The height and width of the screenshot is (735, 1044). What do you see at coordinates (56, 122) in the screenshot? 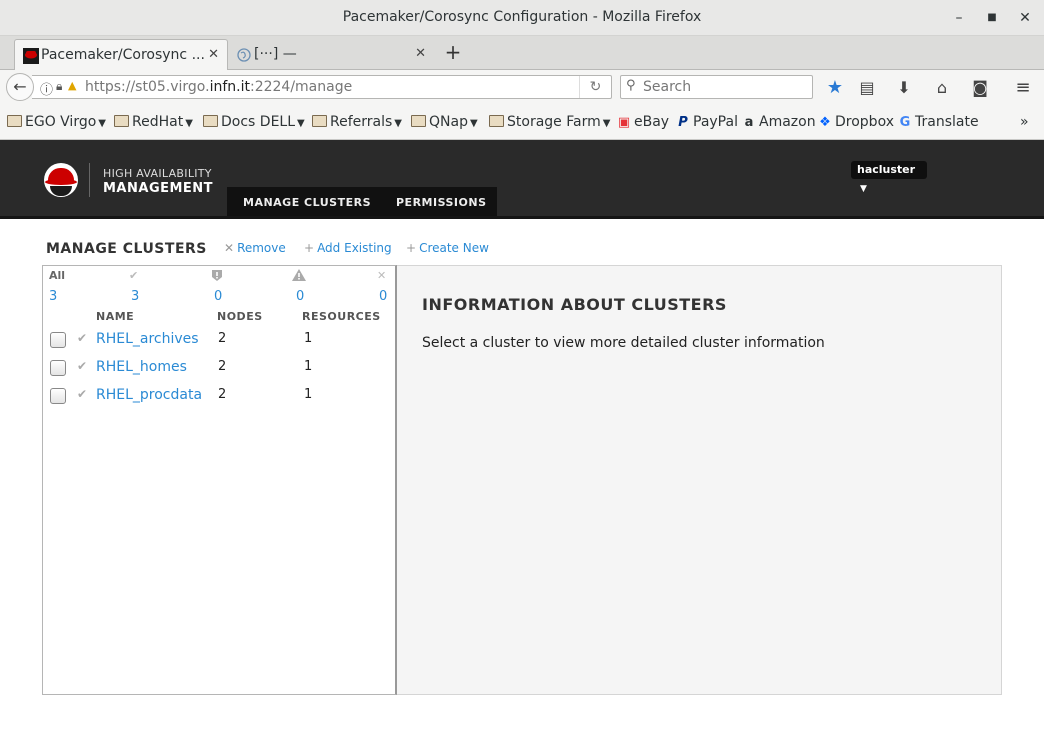
I see `bookmark-folder-ego-virgo: EGO Virgo ▼` at bounding box center [56, 122].